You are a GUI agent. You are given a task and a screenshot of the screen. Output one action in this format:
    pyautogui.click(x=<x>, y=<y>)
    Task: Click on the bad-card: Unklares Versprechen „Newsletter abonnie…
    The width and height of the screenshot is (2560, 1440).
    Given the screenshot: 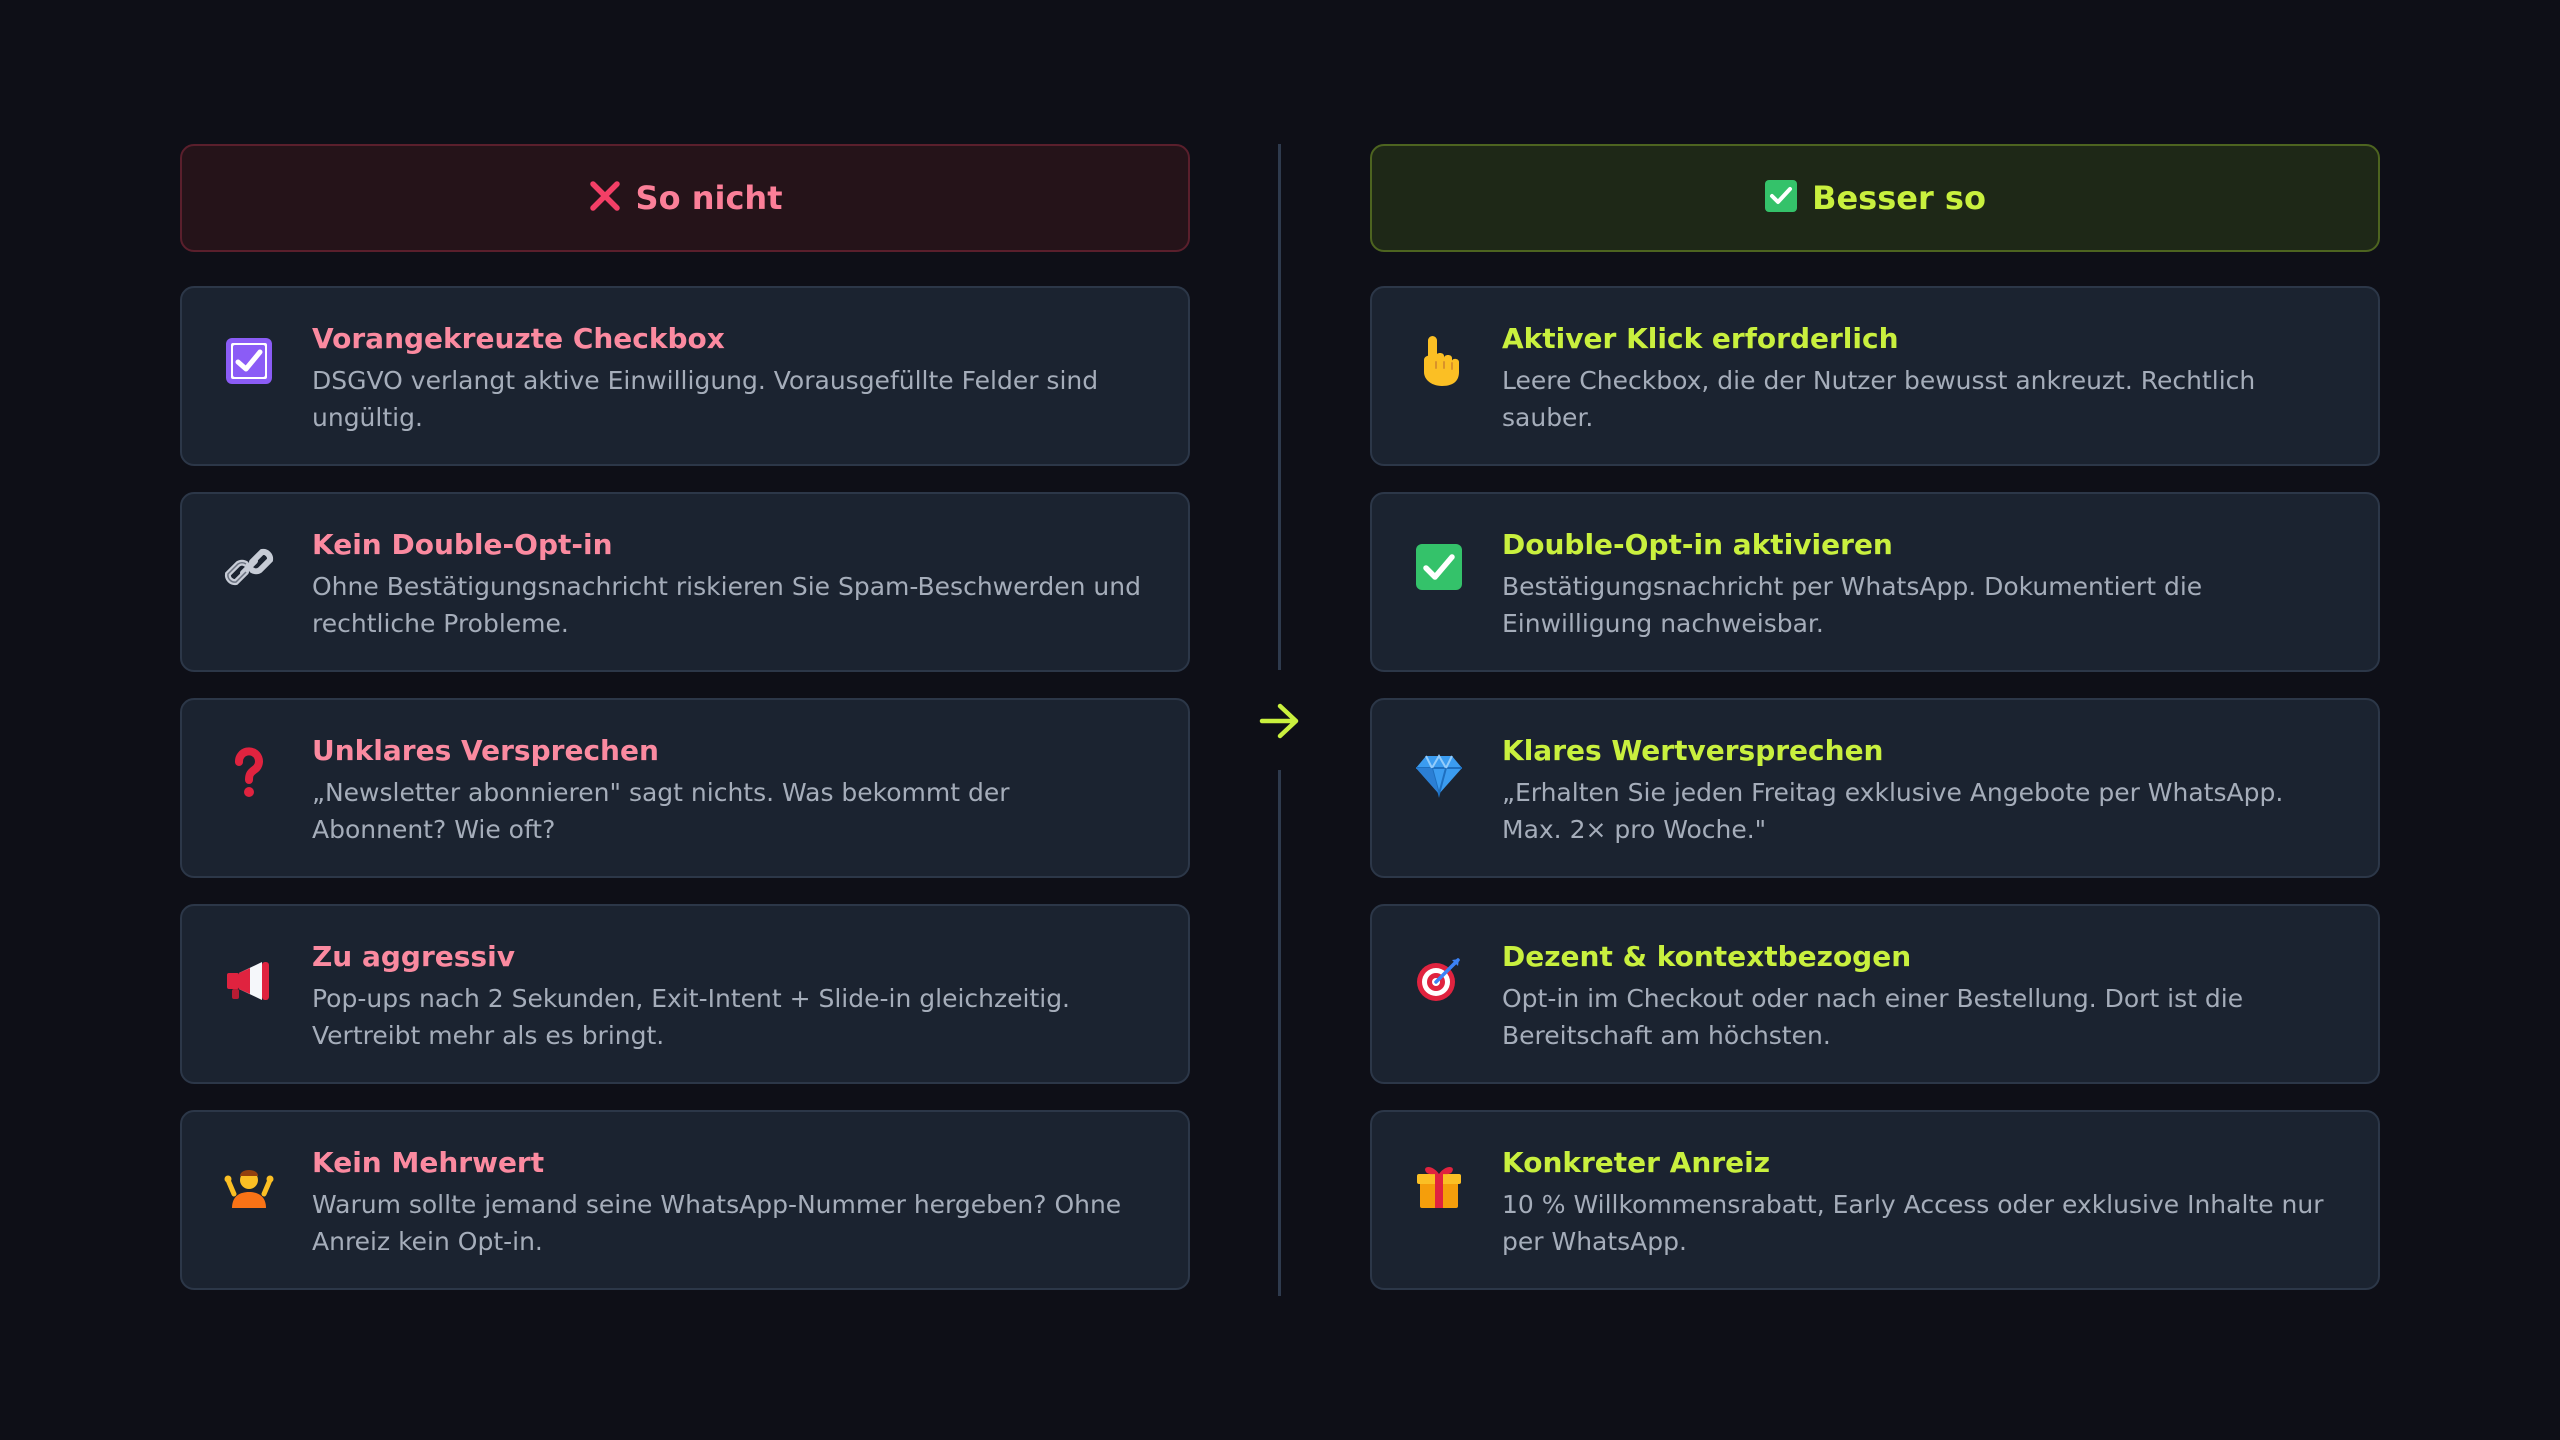 What is the action you would take?
    pyautogui.click(x=685, y=788)
    